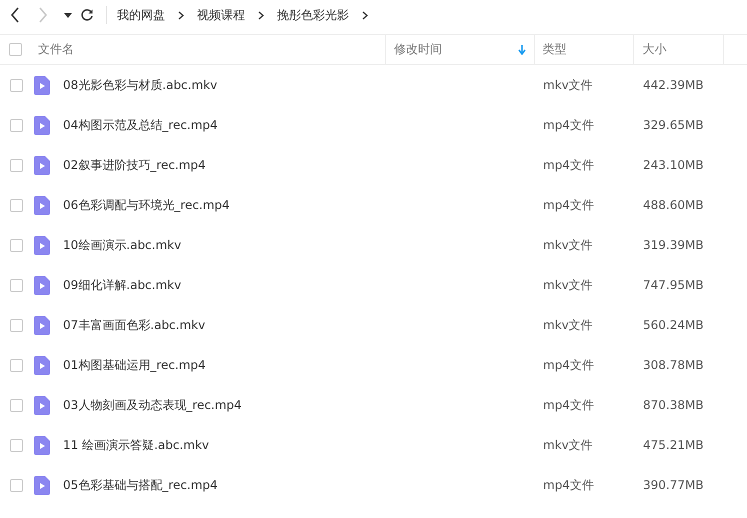 Image resolution: width=747 pixels, height=518 pixels. Describe the element at coordinates (68, 15) in the screenshot. I see `dropdown-caret-icon` at that location.